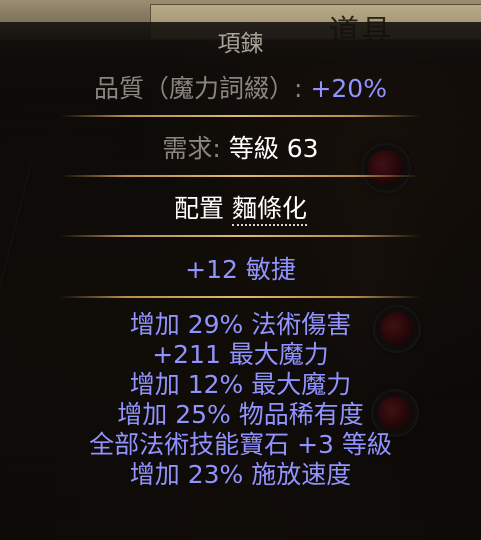  What do you see at coordinates (240, 324) in the screenshot?
I see `explicit-mod: 增加 29% 法術傷害` at bounding box center [240, 324].